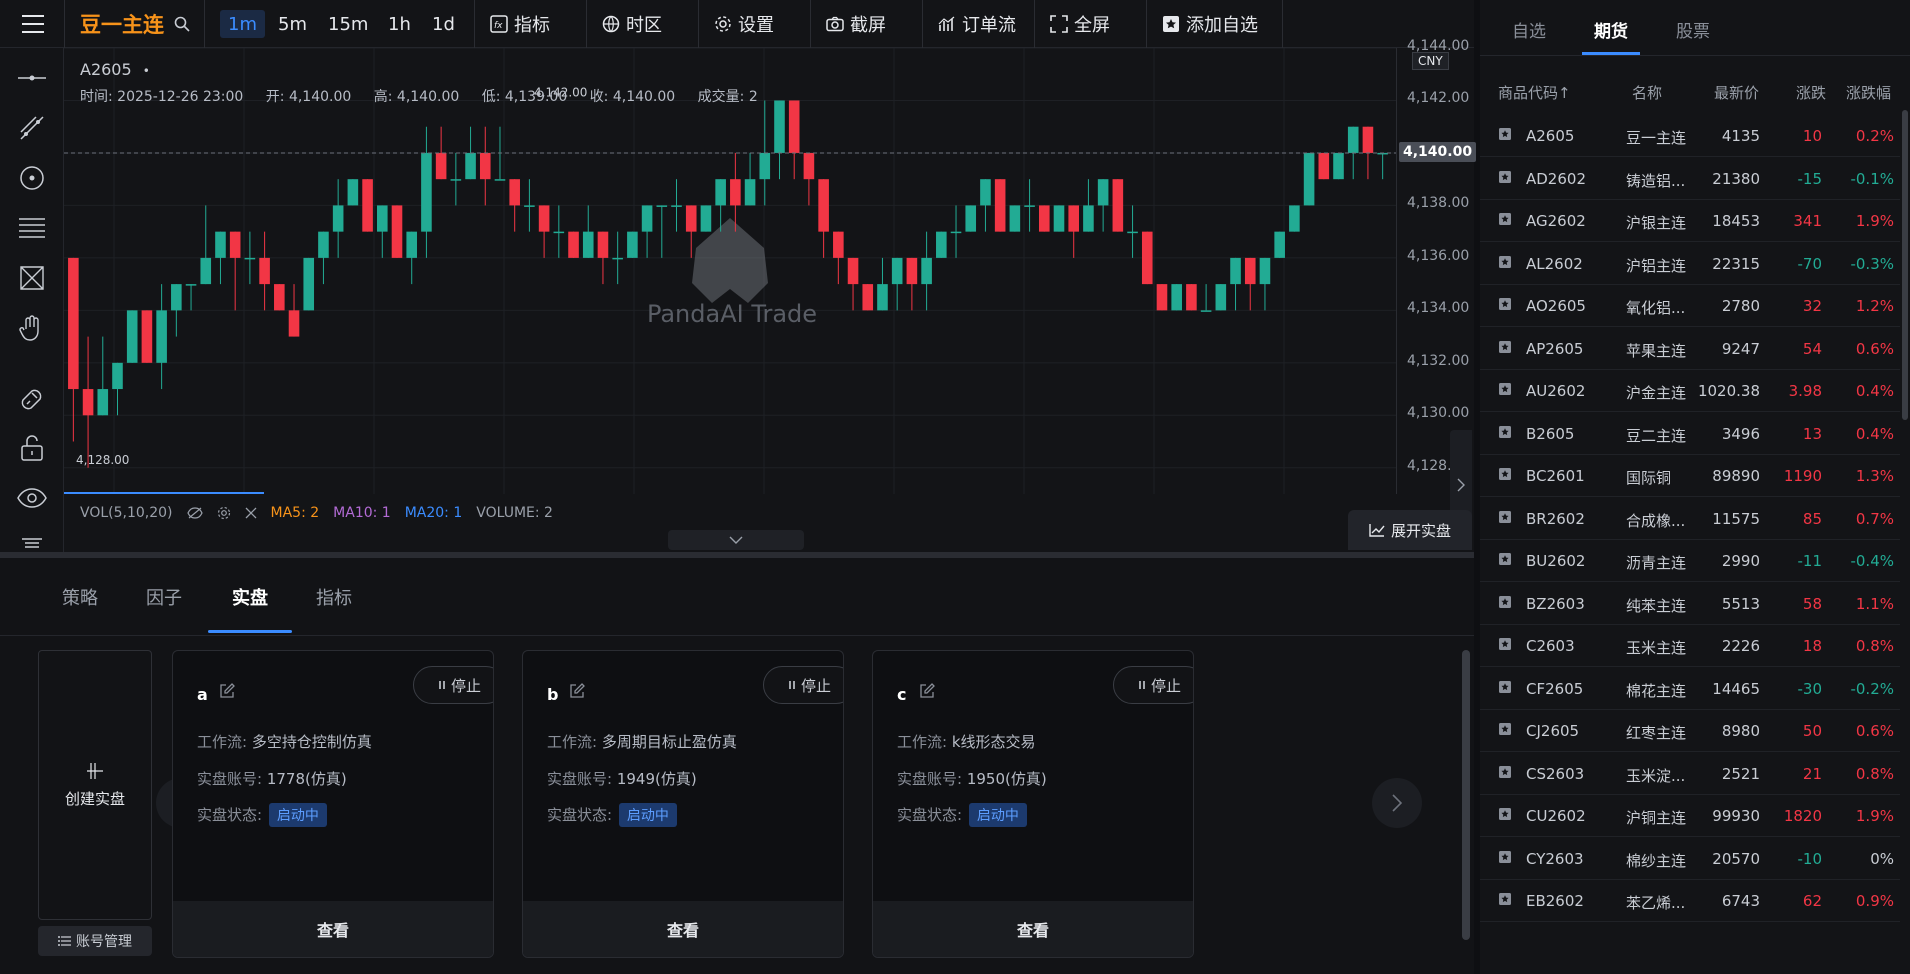 The height and width of the screenshot is (974, 1910). I want to click on watchlist-row: AU2602 沪金主连 1020.38 3.98 0.4%, so click(1690, 391).